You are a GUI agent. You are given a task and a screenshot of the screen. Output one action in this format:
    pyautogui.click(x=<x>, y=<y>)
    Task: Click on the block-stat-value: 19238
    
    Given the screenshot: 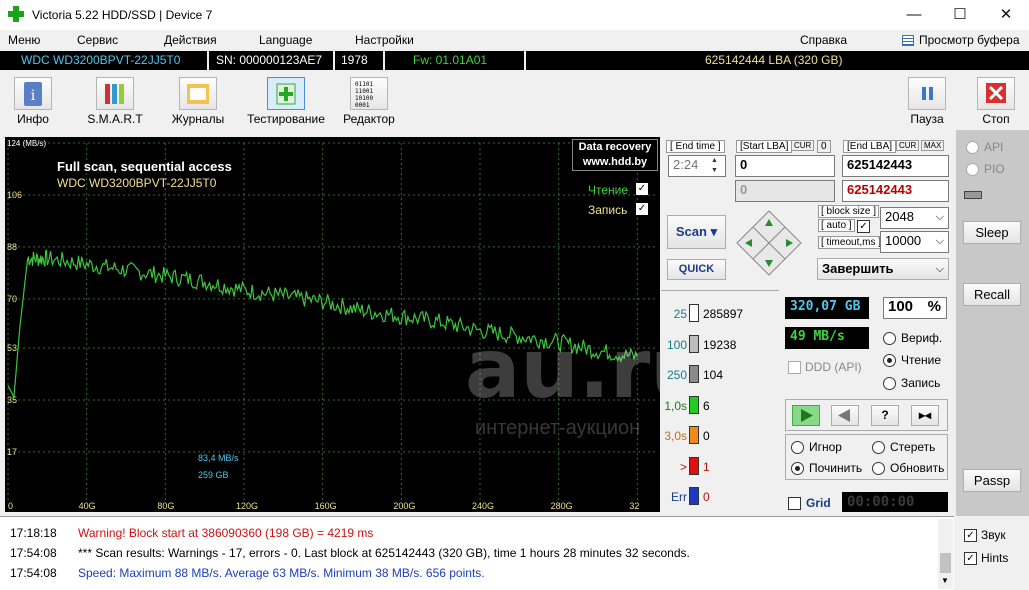 What is the action you would take?
    pyautogui.click(x=720, y=344)
    